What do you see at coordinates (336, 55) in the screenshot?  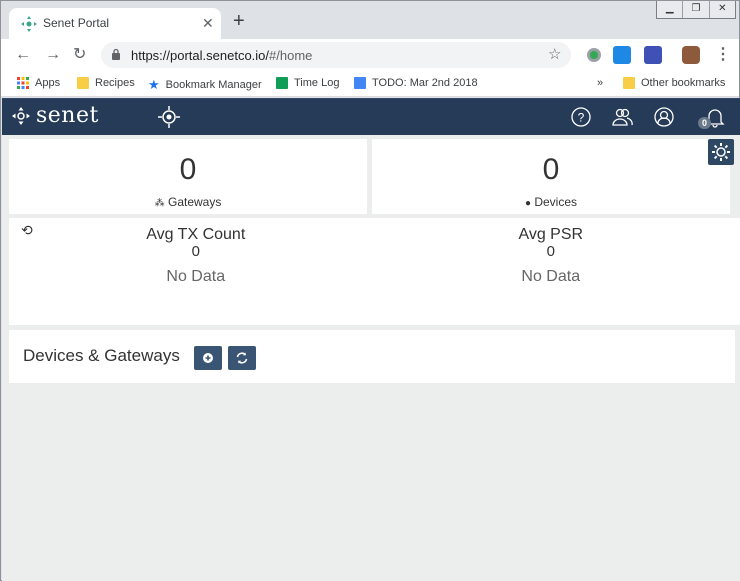 I see `address-bar: https://portal.senetco.io/#/home ☆` at bounding box center [336, 55].